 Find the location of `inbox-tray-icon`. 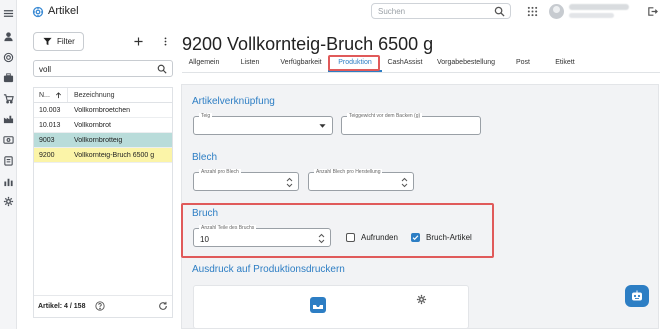

inbox-tray-icon is located at coordinates (318, 305).